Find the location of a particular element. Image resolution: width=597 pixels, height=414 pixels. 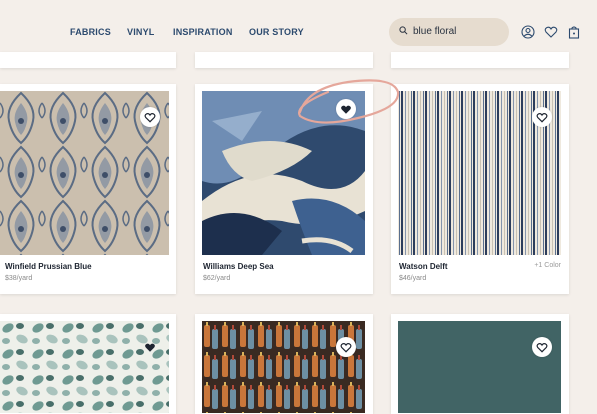

product-card: Winfield Prussian Blue $38/yard is located at coordinates (88, 189).